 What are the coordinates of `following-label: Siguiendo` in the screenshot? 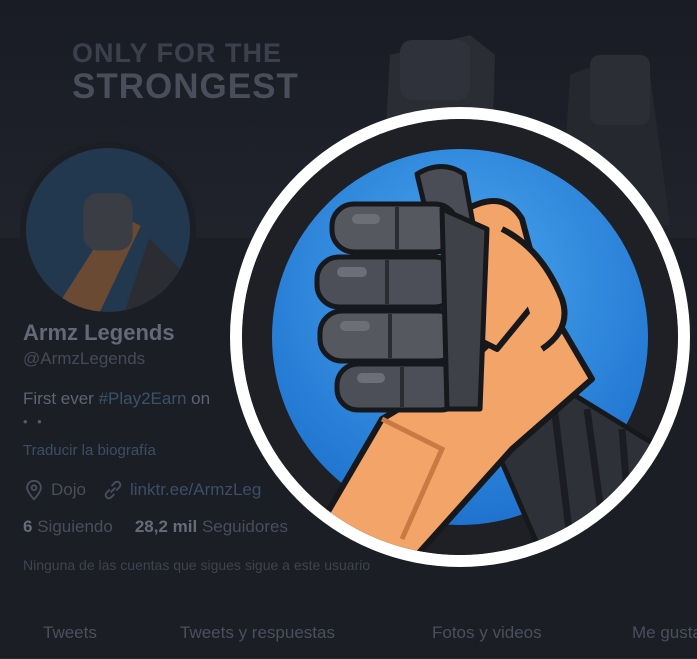 It's located at (75, 526).